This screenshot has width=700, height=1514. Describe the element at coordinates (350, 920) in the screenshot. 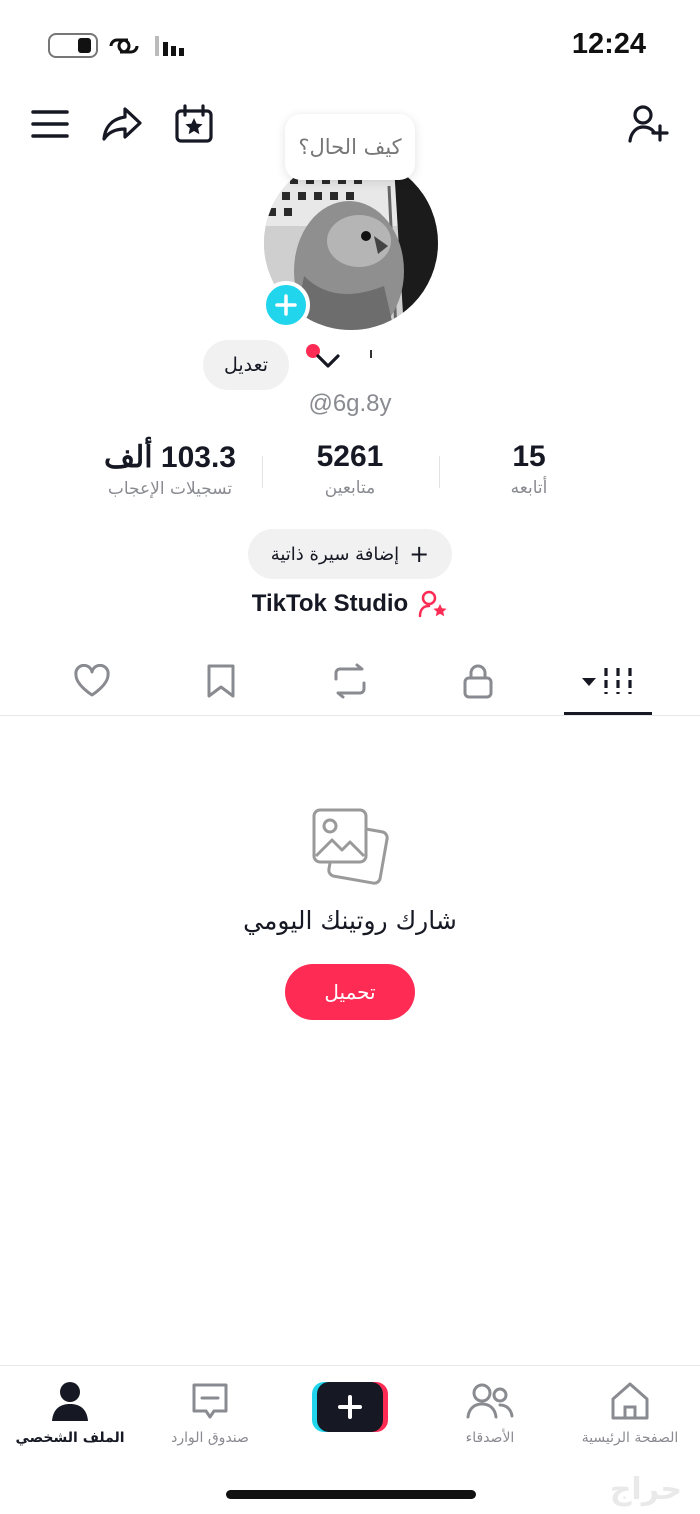

I see `empty-state-title: شارك روتينك اليومي` at that location.